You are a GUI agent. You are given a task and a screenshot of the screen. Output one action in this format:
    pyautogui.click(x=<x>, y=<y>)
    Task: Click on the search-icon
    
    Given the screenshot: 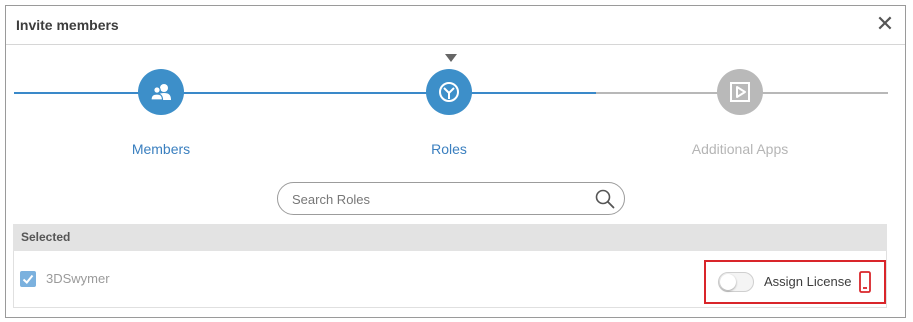 What is the action you would take?
    pyautogui.click(x=605, y=199)
    